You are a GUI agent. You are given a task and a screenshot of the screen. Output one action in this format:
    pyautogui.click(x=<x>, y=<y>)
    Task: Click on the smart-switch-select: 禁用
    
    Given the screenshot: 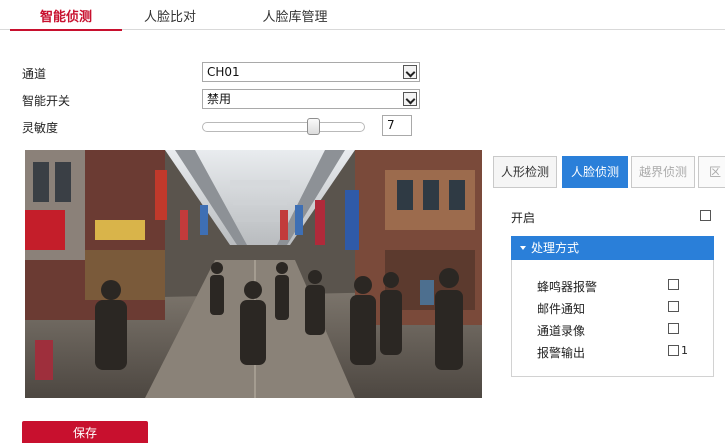 What is the action you would take?
    pyautogui.click(x=311, y=99)
    